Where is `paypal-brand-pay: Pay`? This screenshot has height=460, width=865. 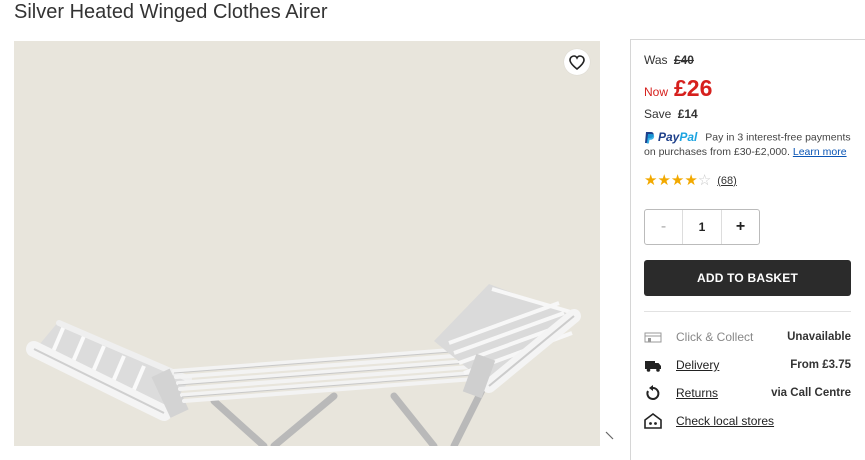 paypal-brand-pay: Pay is located at coordinates (669, 137).